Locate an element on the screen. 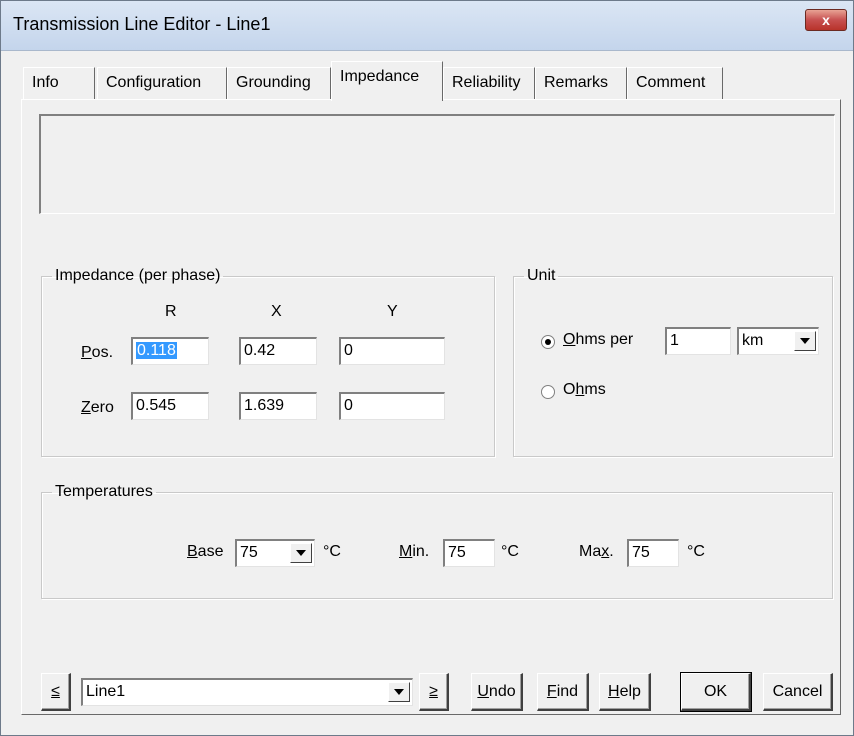 The height and width of the screenshot is (736, 854). ohms-per-label: Ohms per is located at coordinates (598, 340).